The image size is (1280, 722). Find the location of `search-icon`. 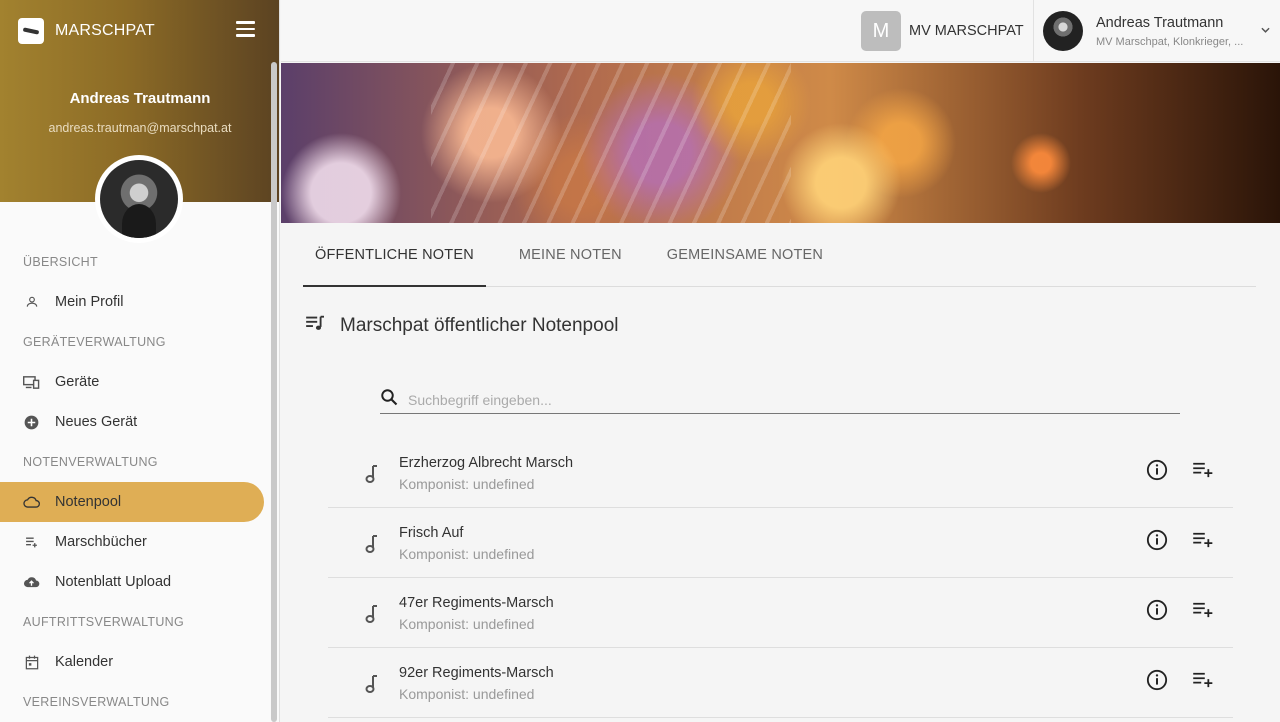

search-icon is located at coordinates (389, 399).